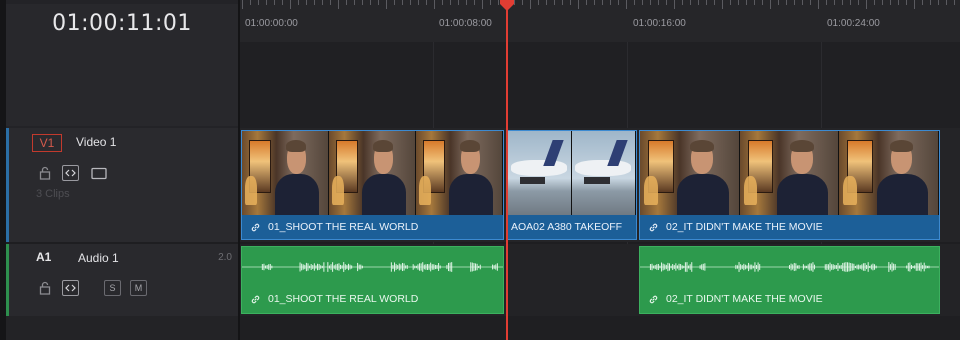  What do you see at coordinates (507, 6) in the screenshot?
I see `playhead-handle` at bounding box center [507, 6].